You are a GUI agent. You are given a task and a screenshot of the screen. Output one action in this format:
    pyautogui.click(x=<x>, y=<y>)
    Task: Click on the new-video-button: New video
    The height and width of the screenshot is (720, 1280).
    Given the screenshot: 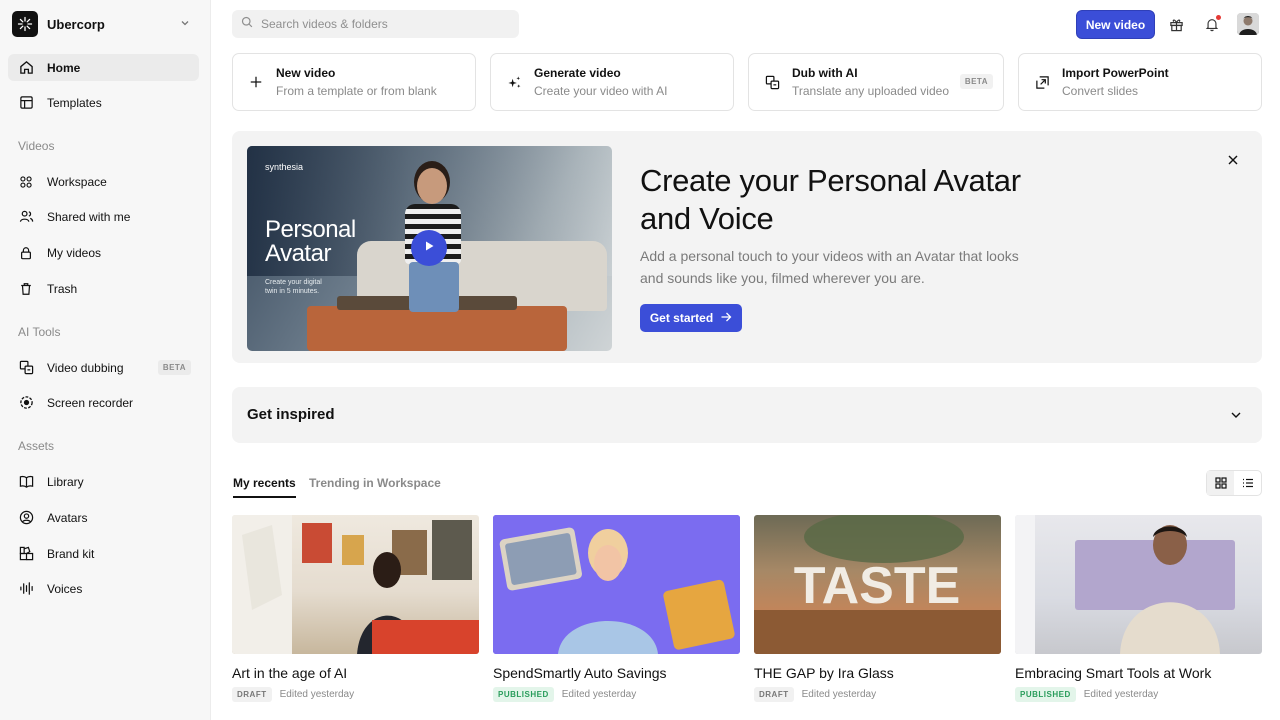 What is the action you would take?
    pyautogui.click(x=1115, y=24)
    